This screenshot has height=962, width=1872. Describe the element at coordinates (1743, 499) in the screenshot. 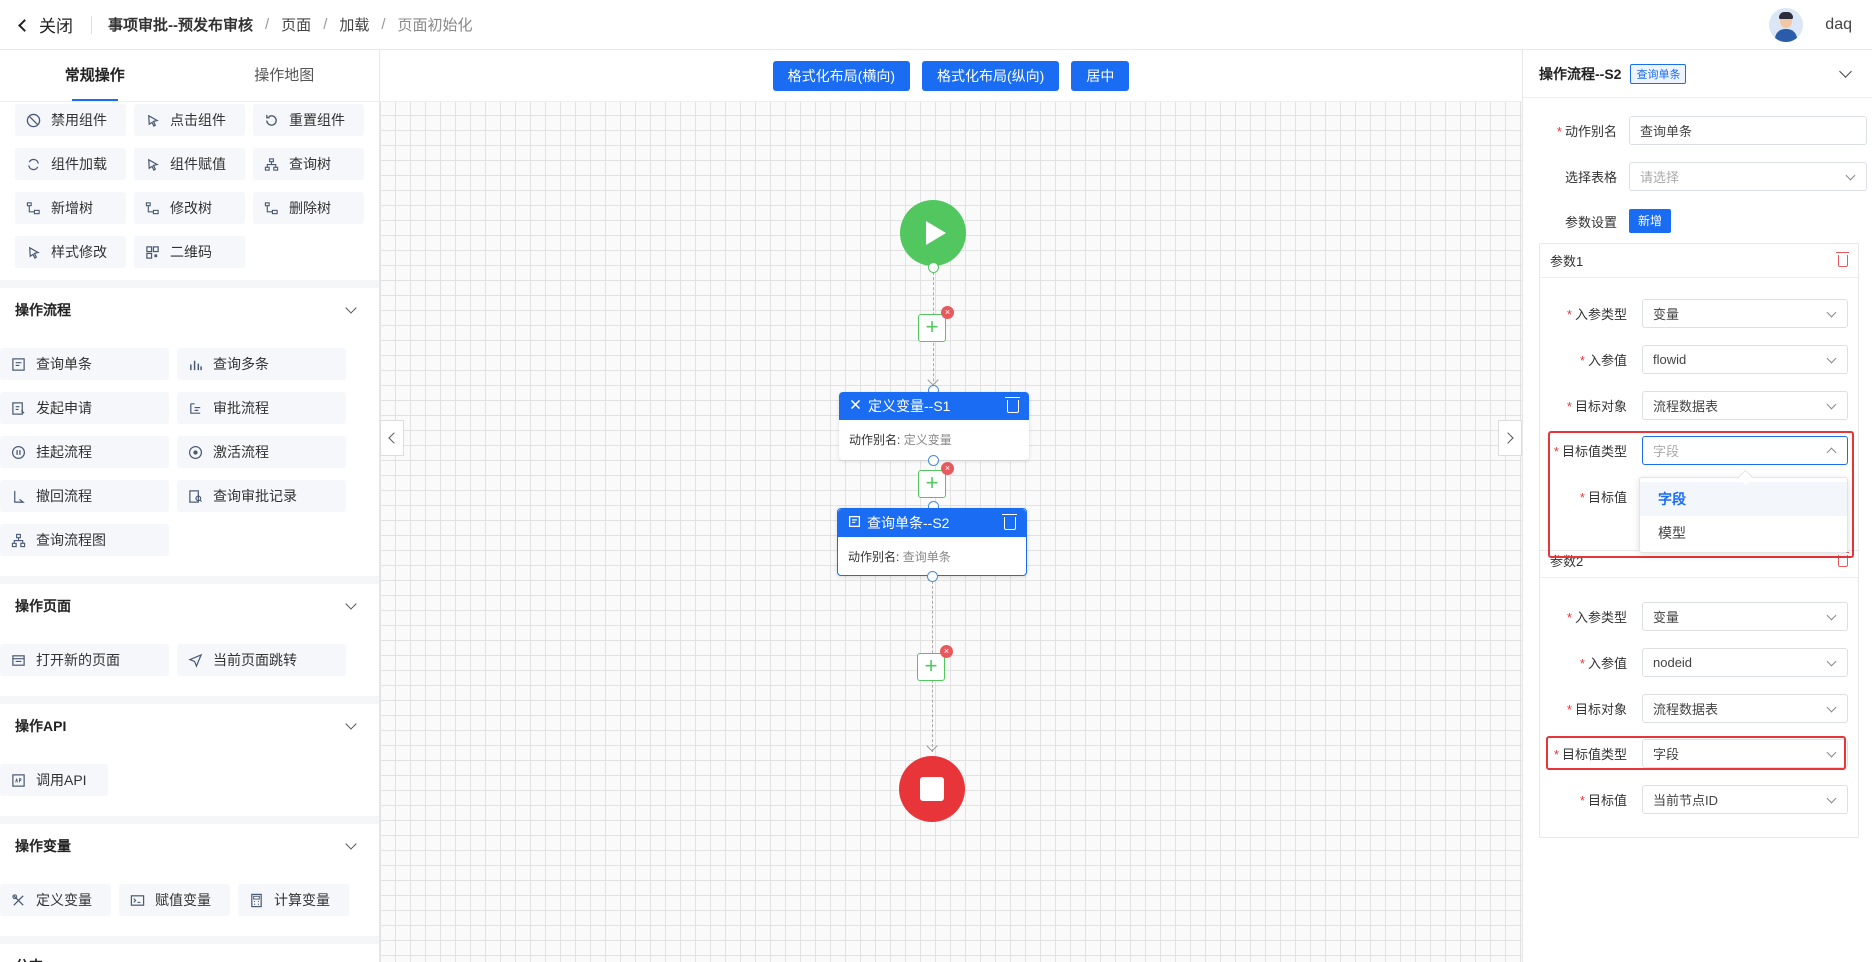

I see `dropdown-option-field: 字段` at that location.